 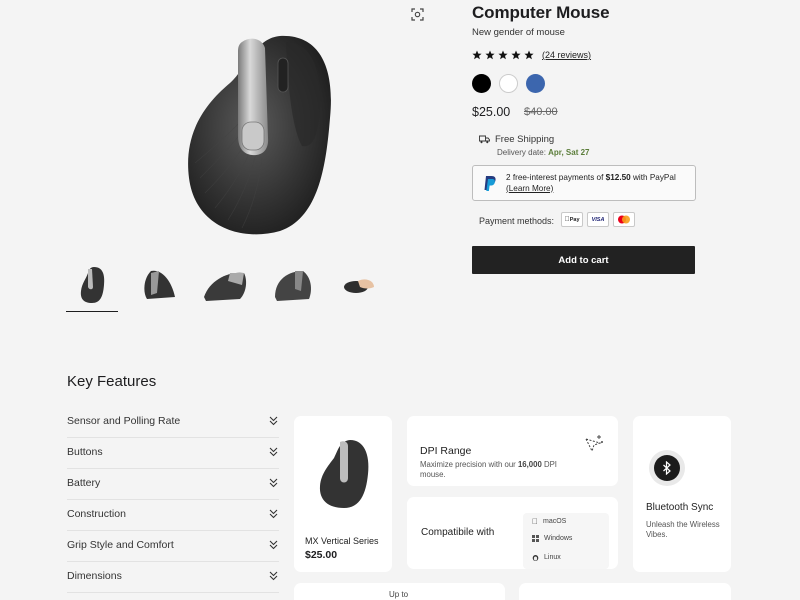 I want to click on reviews-link: (24 reviews), so click(x=566, y=55).